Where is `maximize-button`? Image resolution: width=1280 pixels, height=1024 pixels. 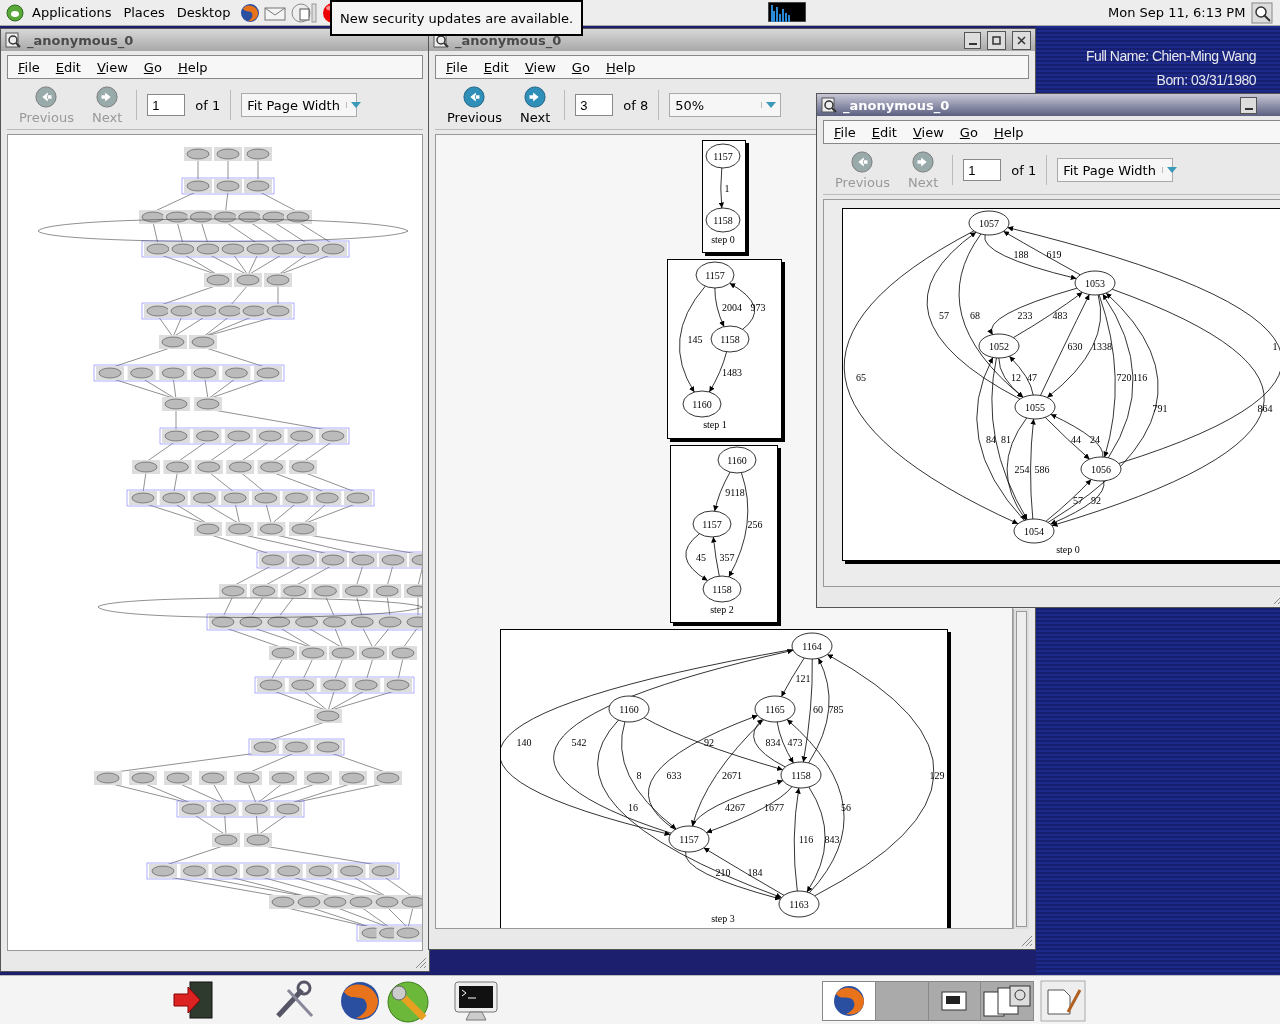 maximize-button is located at coordinates (996, 40).